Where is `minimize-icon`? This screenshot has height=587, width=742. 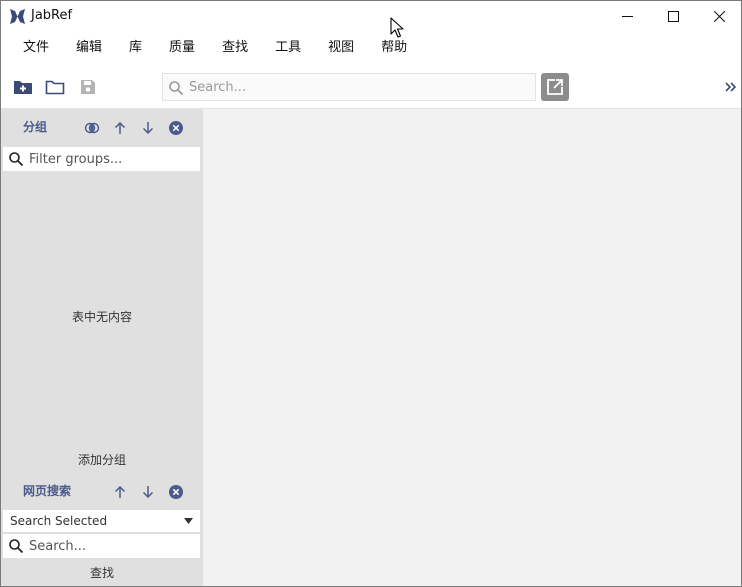
minimize-icon is located at coordinates (627, 16).